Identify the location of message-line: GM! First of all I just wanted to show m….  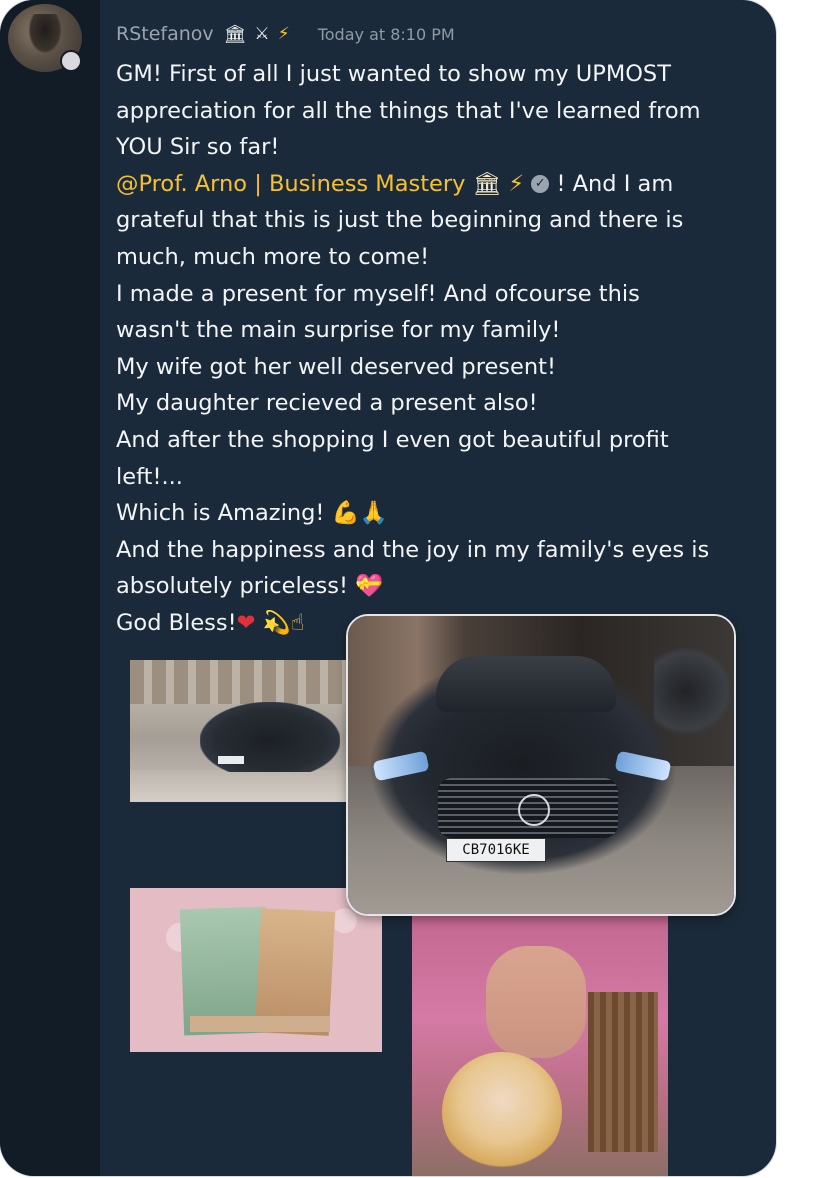
(393, 74).